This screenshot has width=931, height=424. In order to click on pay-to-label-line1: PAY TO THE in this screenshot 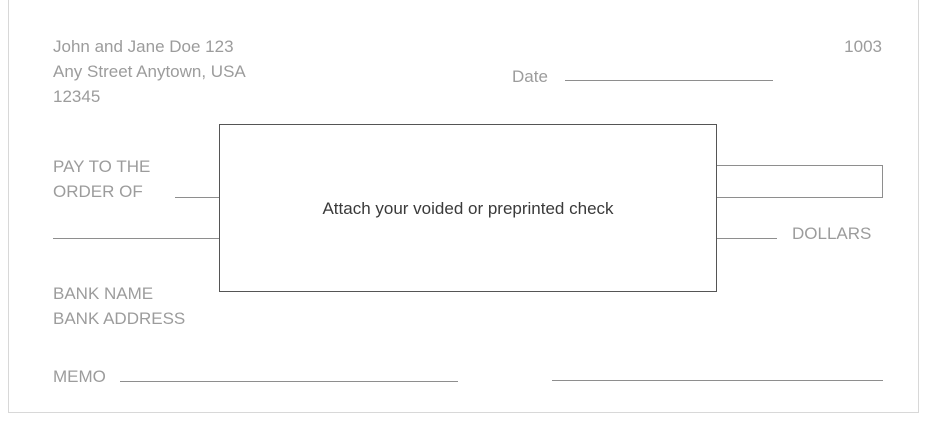, I will do `click(102, 166)`.